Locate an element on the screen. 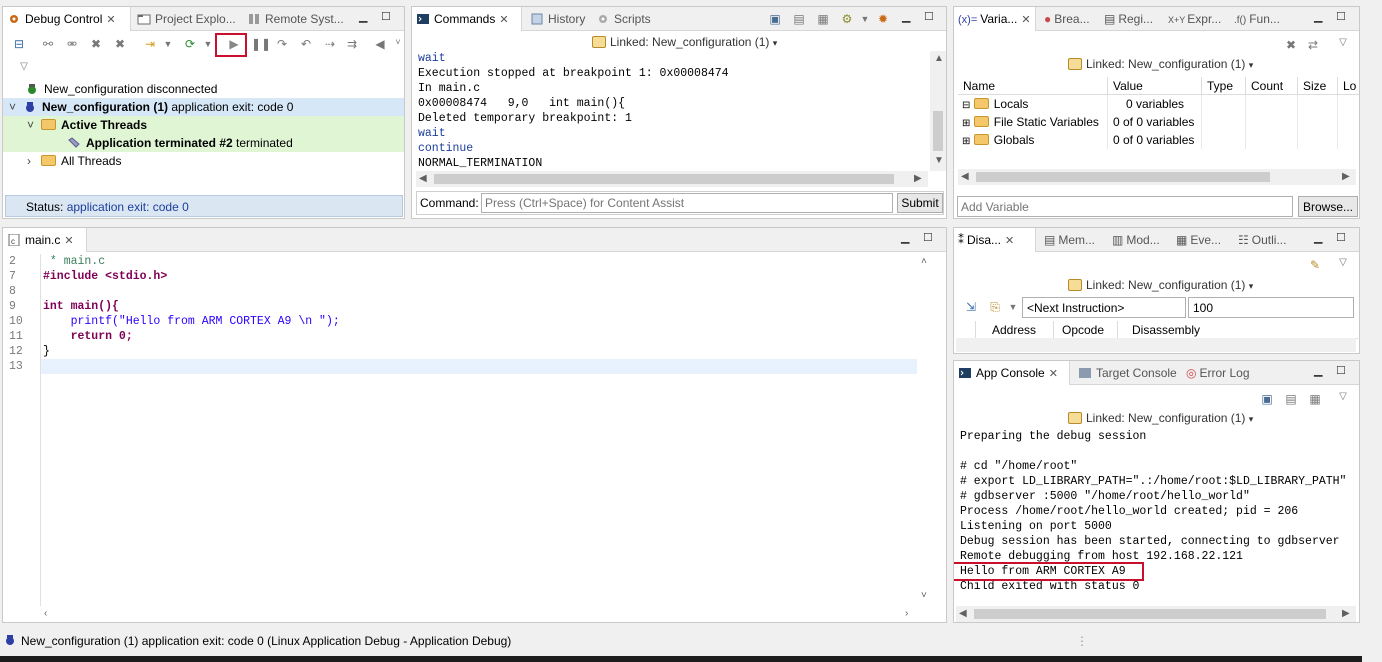  step-return-icon: ↶ is located at coordinates (306, 44).